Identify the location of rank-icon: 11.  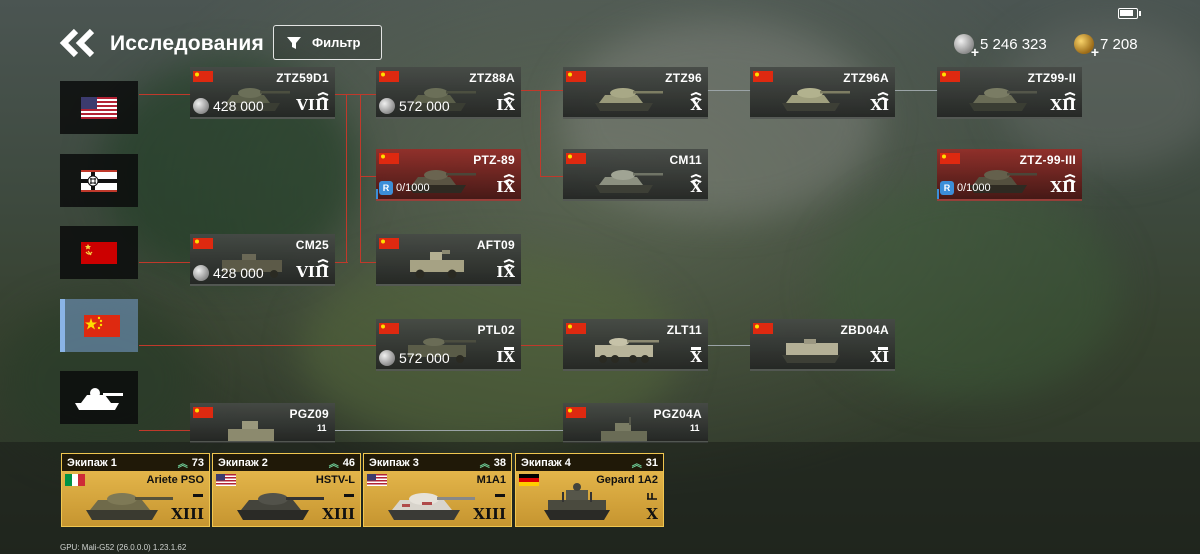
(322, 428).